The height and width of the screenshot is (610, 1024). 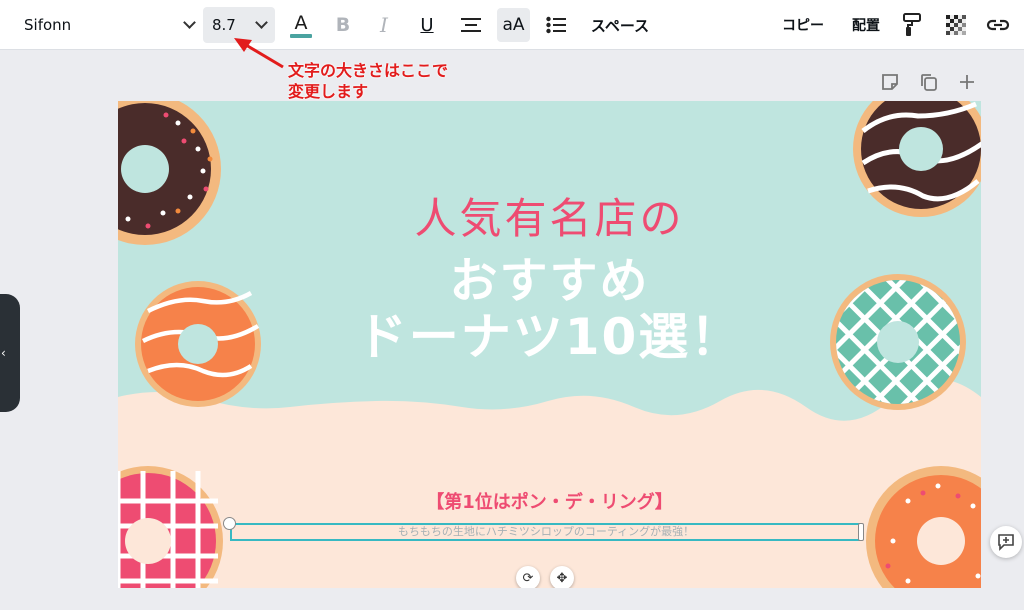 What do you see at coordinates (229, 523) in the screenshot?
I see `resize-handle-left` at bounding box center [229, 523].